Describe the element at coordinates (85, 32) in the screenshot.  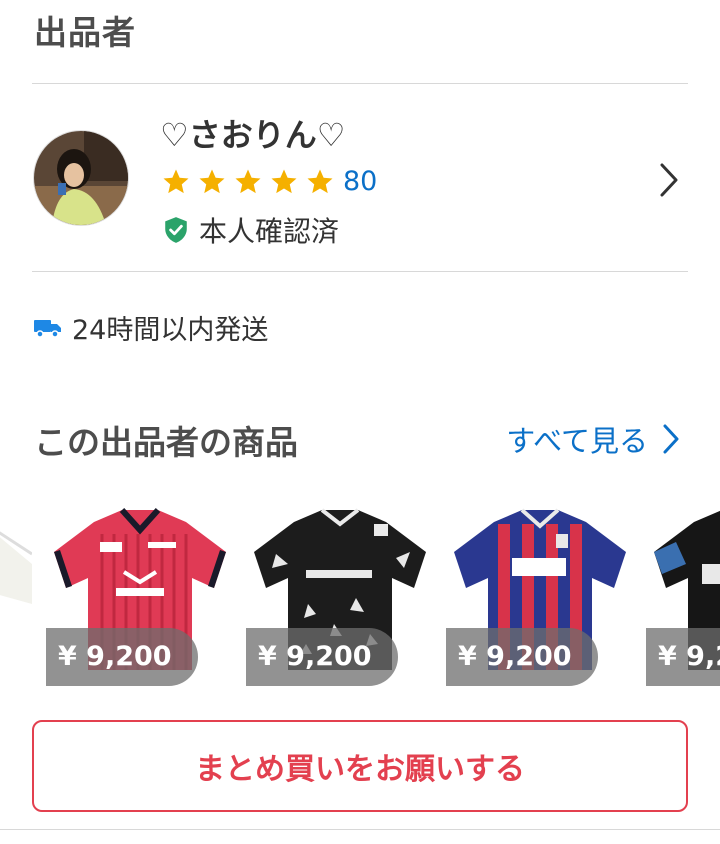
I see `section-title: 出品者` at that location.